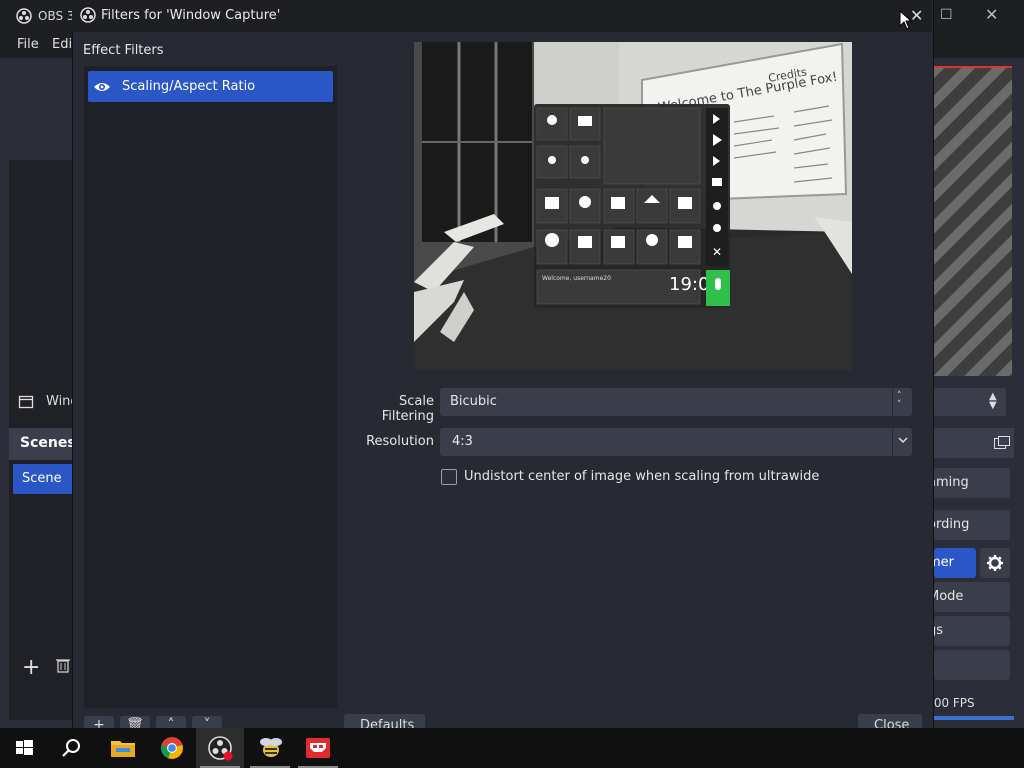  What do you see at coordinates (972, 665) in the screenshot?
I see `exit-button` at bounding box center [972, 665].